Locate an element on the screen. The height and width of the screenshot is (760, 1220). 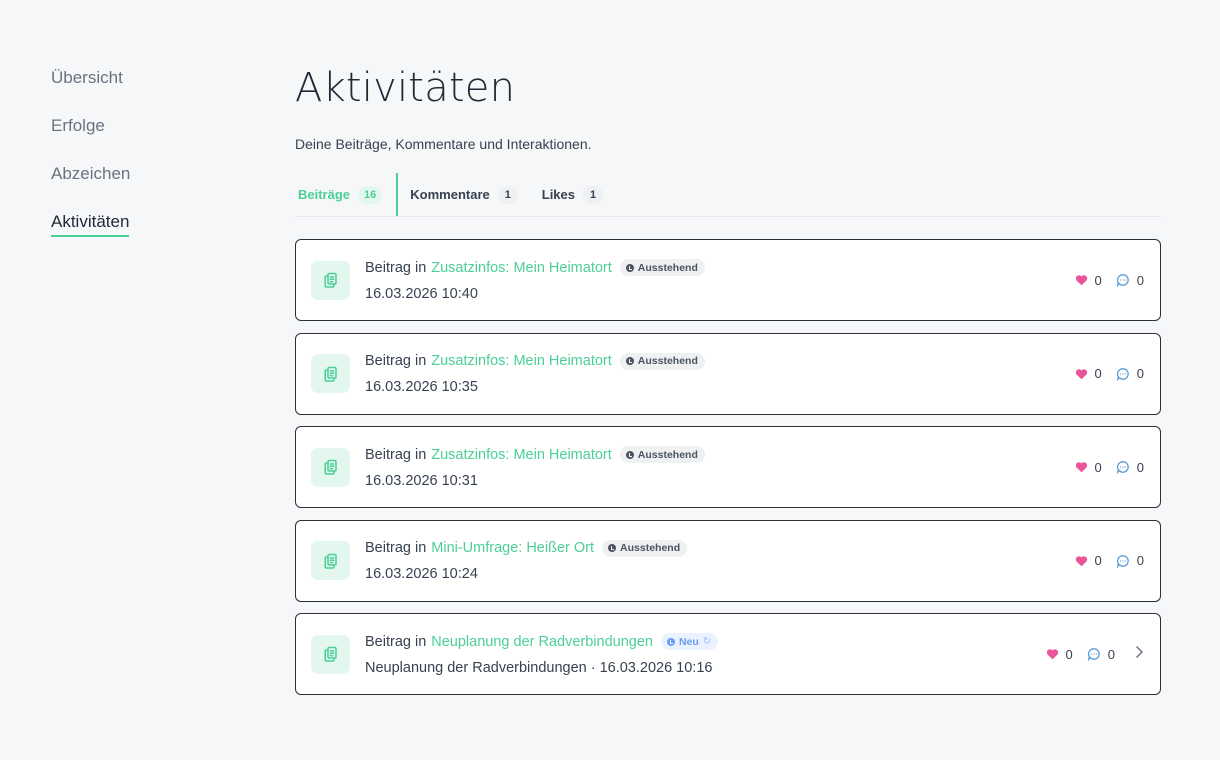
page-title: Aktivitäten is located at coordinates (405, 88).